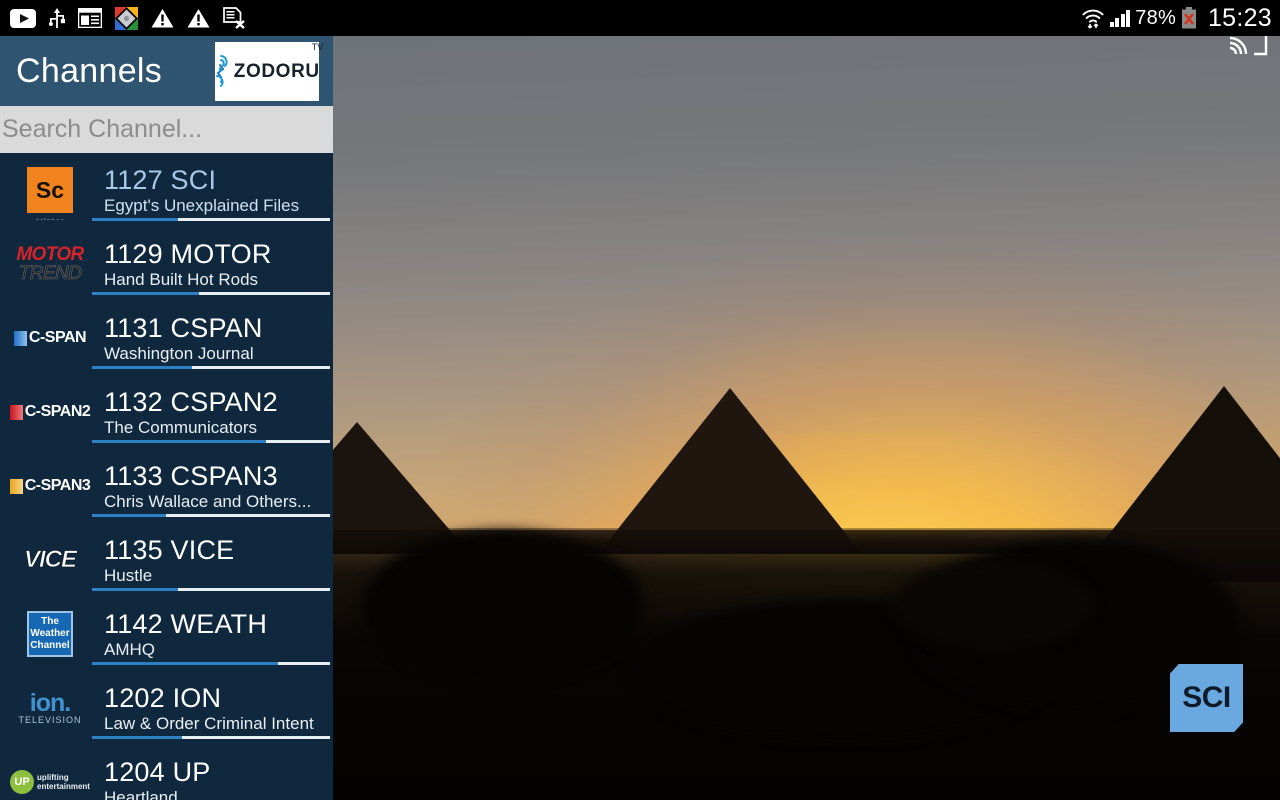 The image size is (1280, 800). Describe the element at coordinates (50, 776) in the screenshot. I see `up-tv-logo: UP uplifting entertainment` at that location.